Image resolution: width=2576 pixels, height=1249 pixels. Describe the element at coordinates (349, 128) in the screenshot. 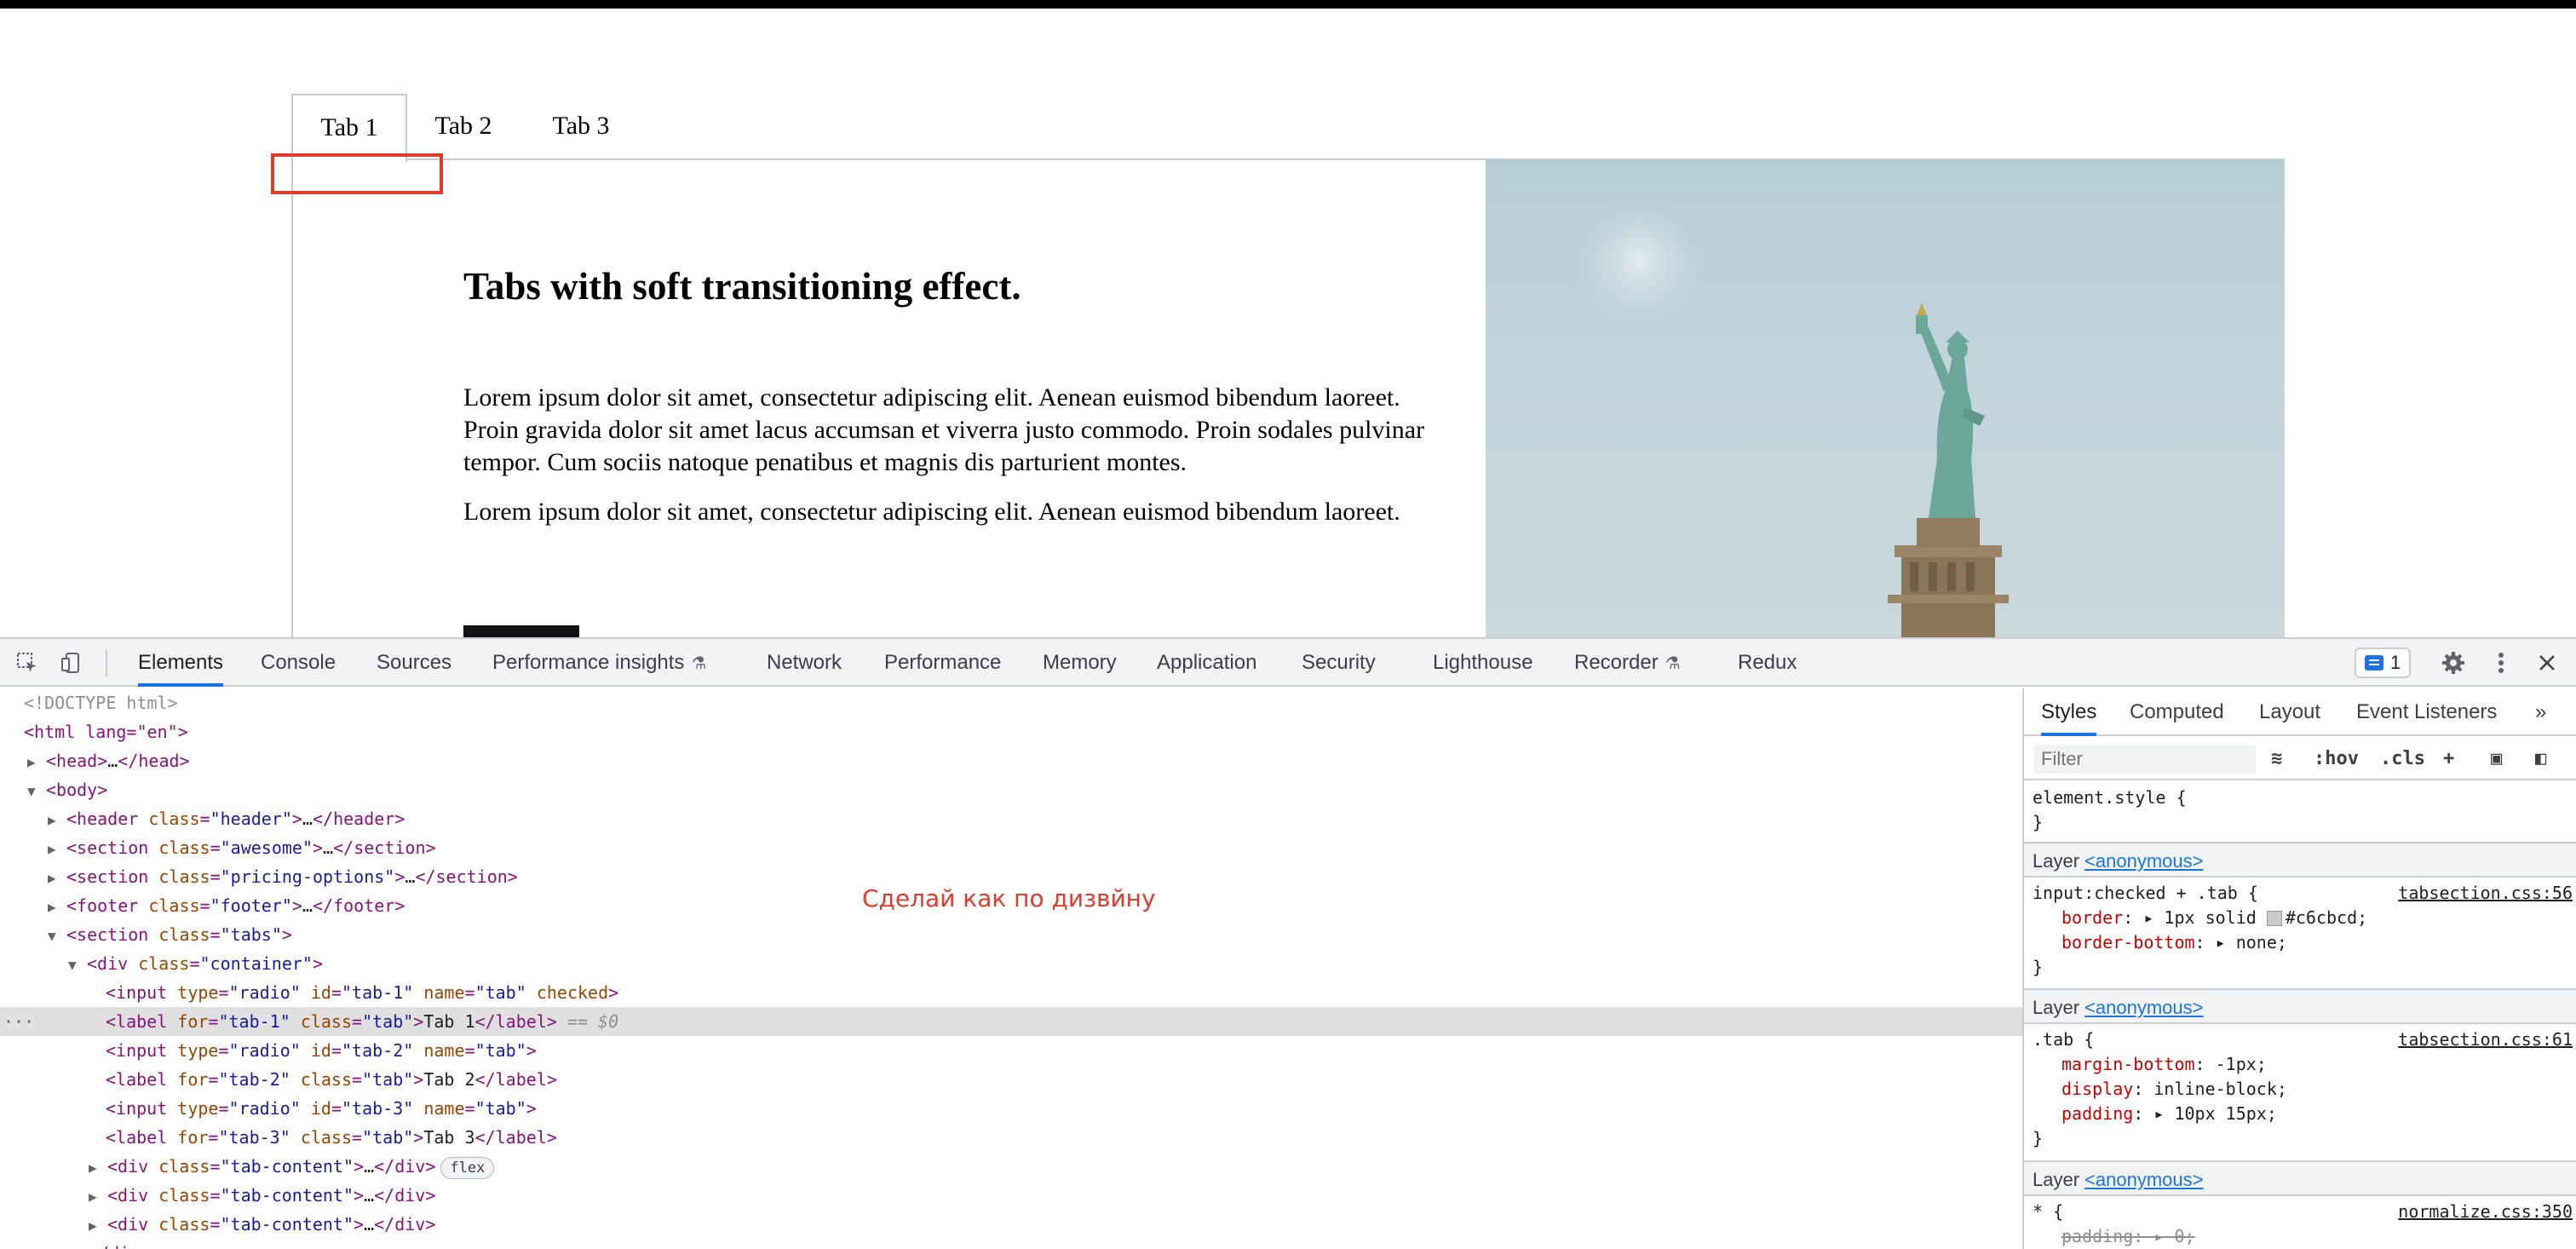

I see `tab-1: Tab 1` at that location.